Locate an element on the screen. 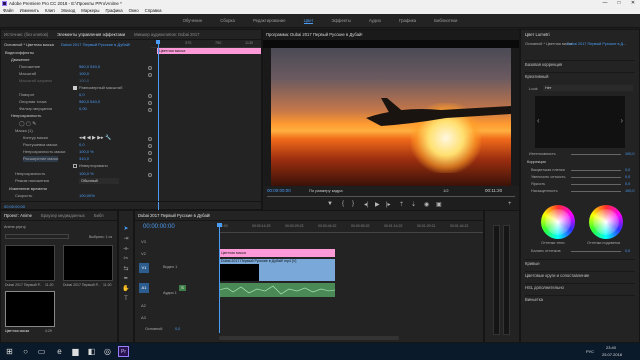  ec-playhead is located at coordinates (158, 126).